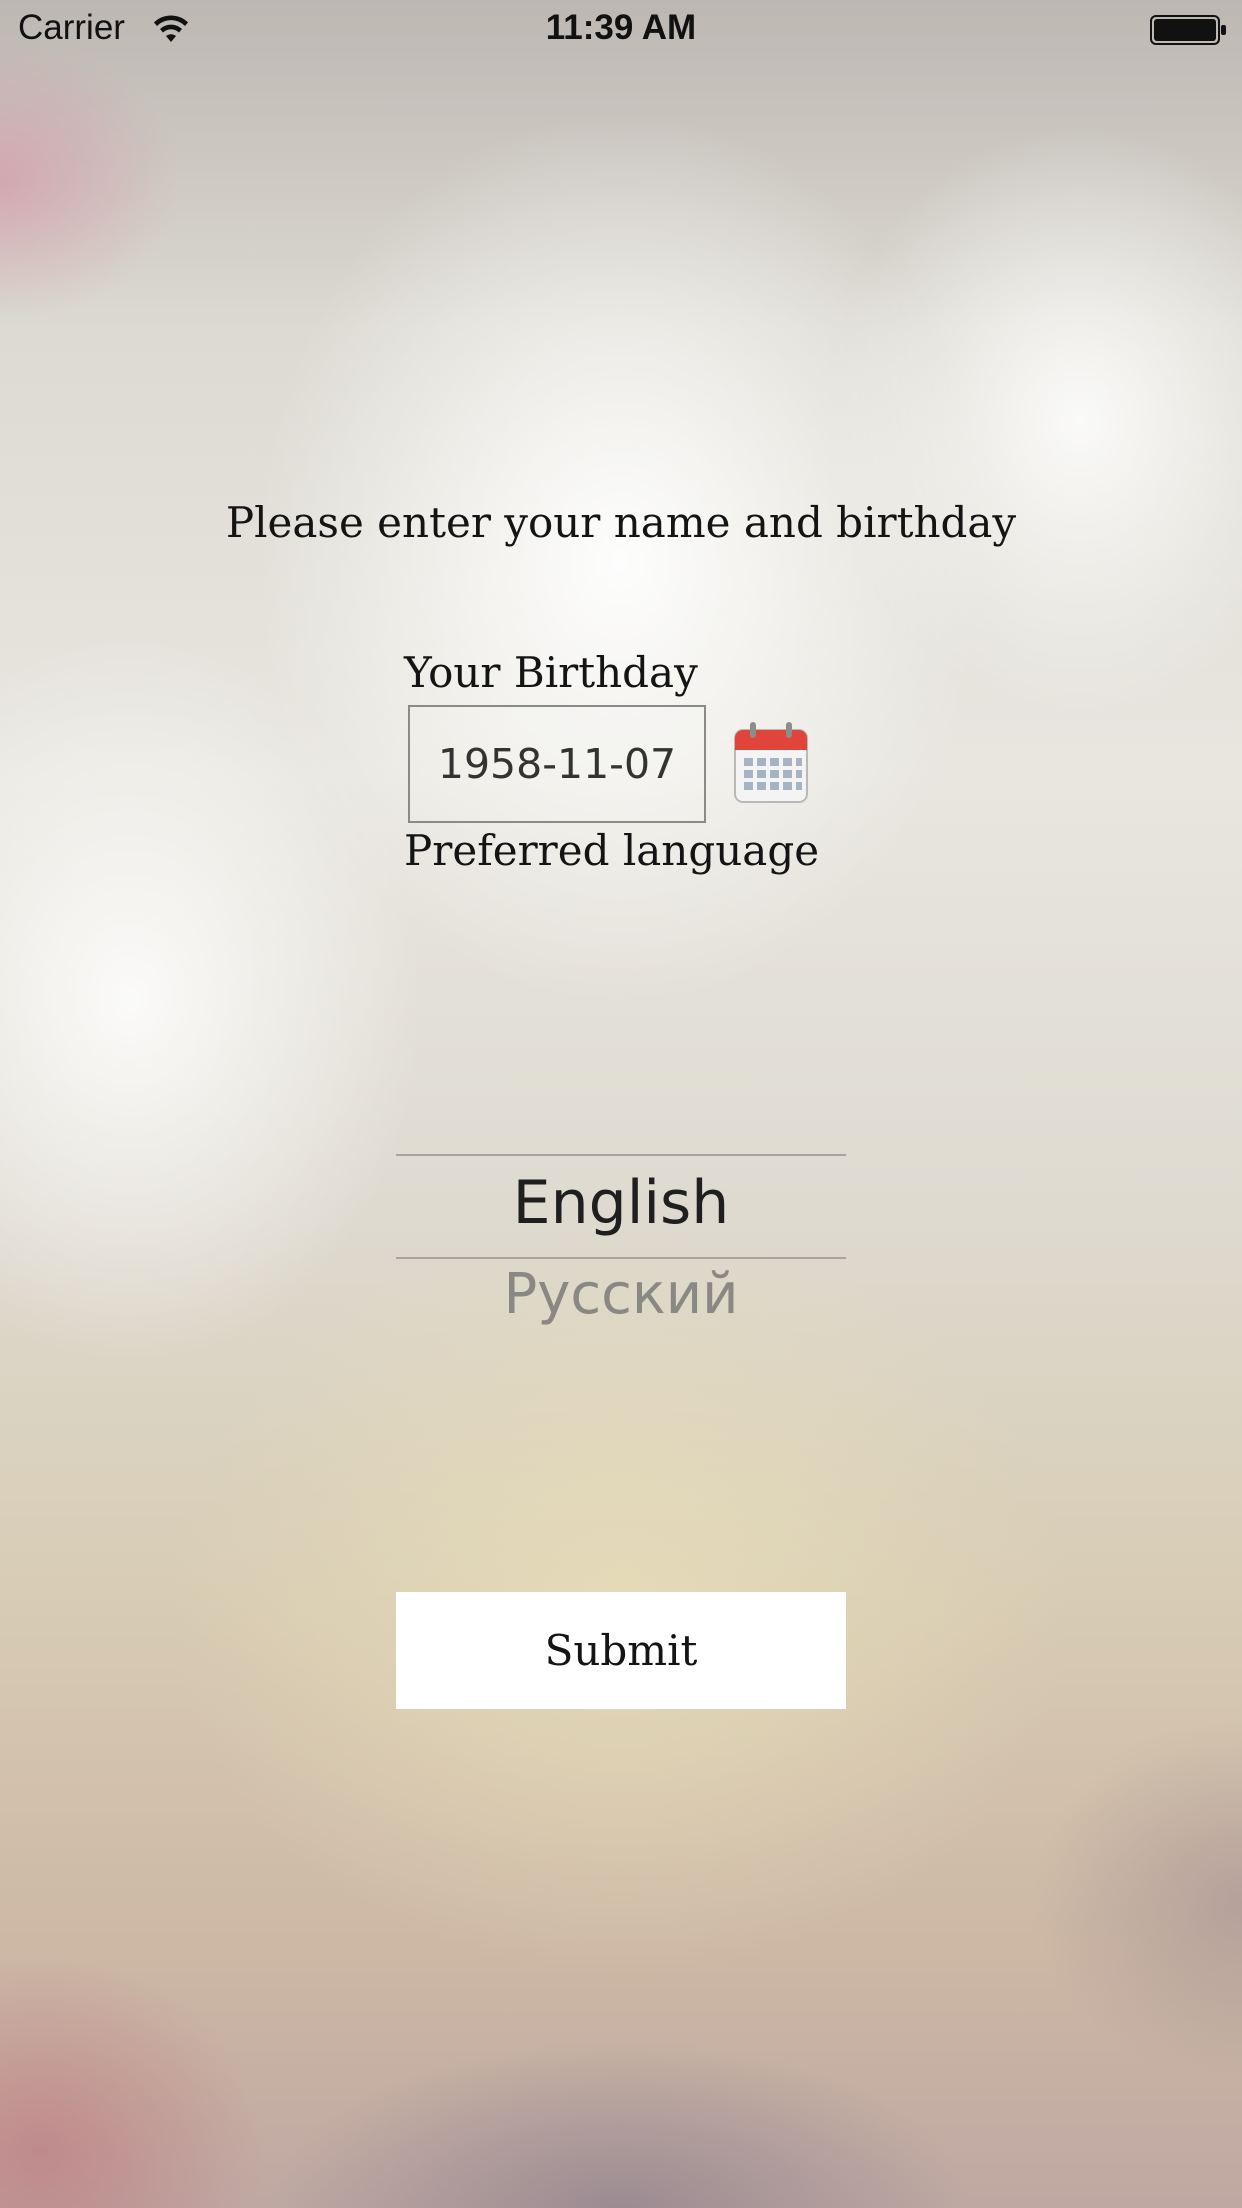 The height and width of the screenshot is (2208, 1242). I want to click on picker-bottom-divider, so click(621, 1258).